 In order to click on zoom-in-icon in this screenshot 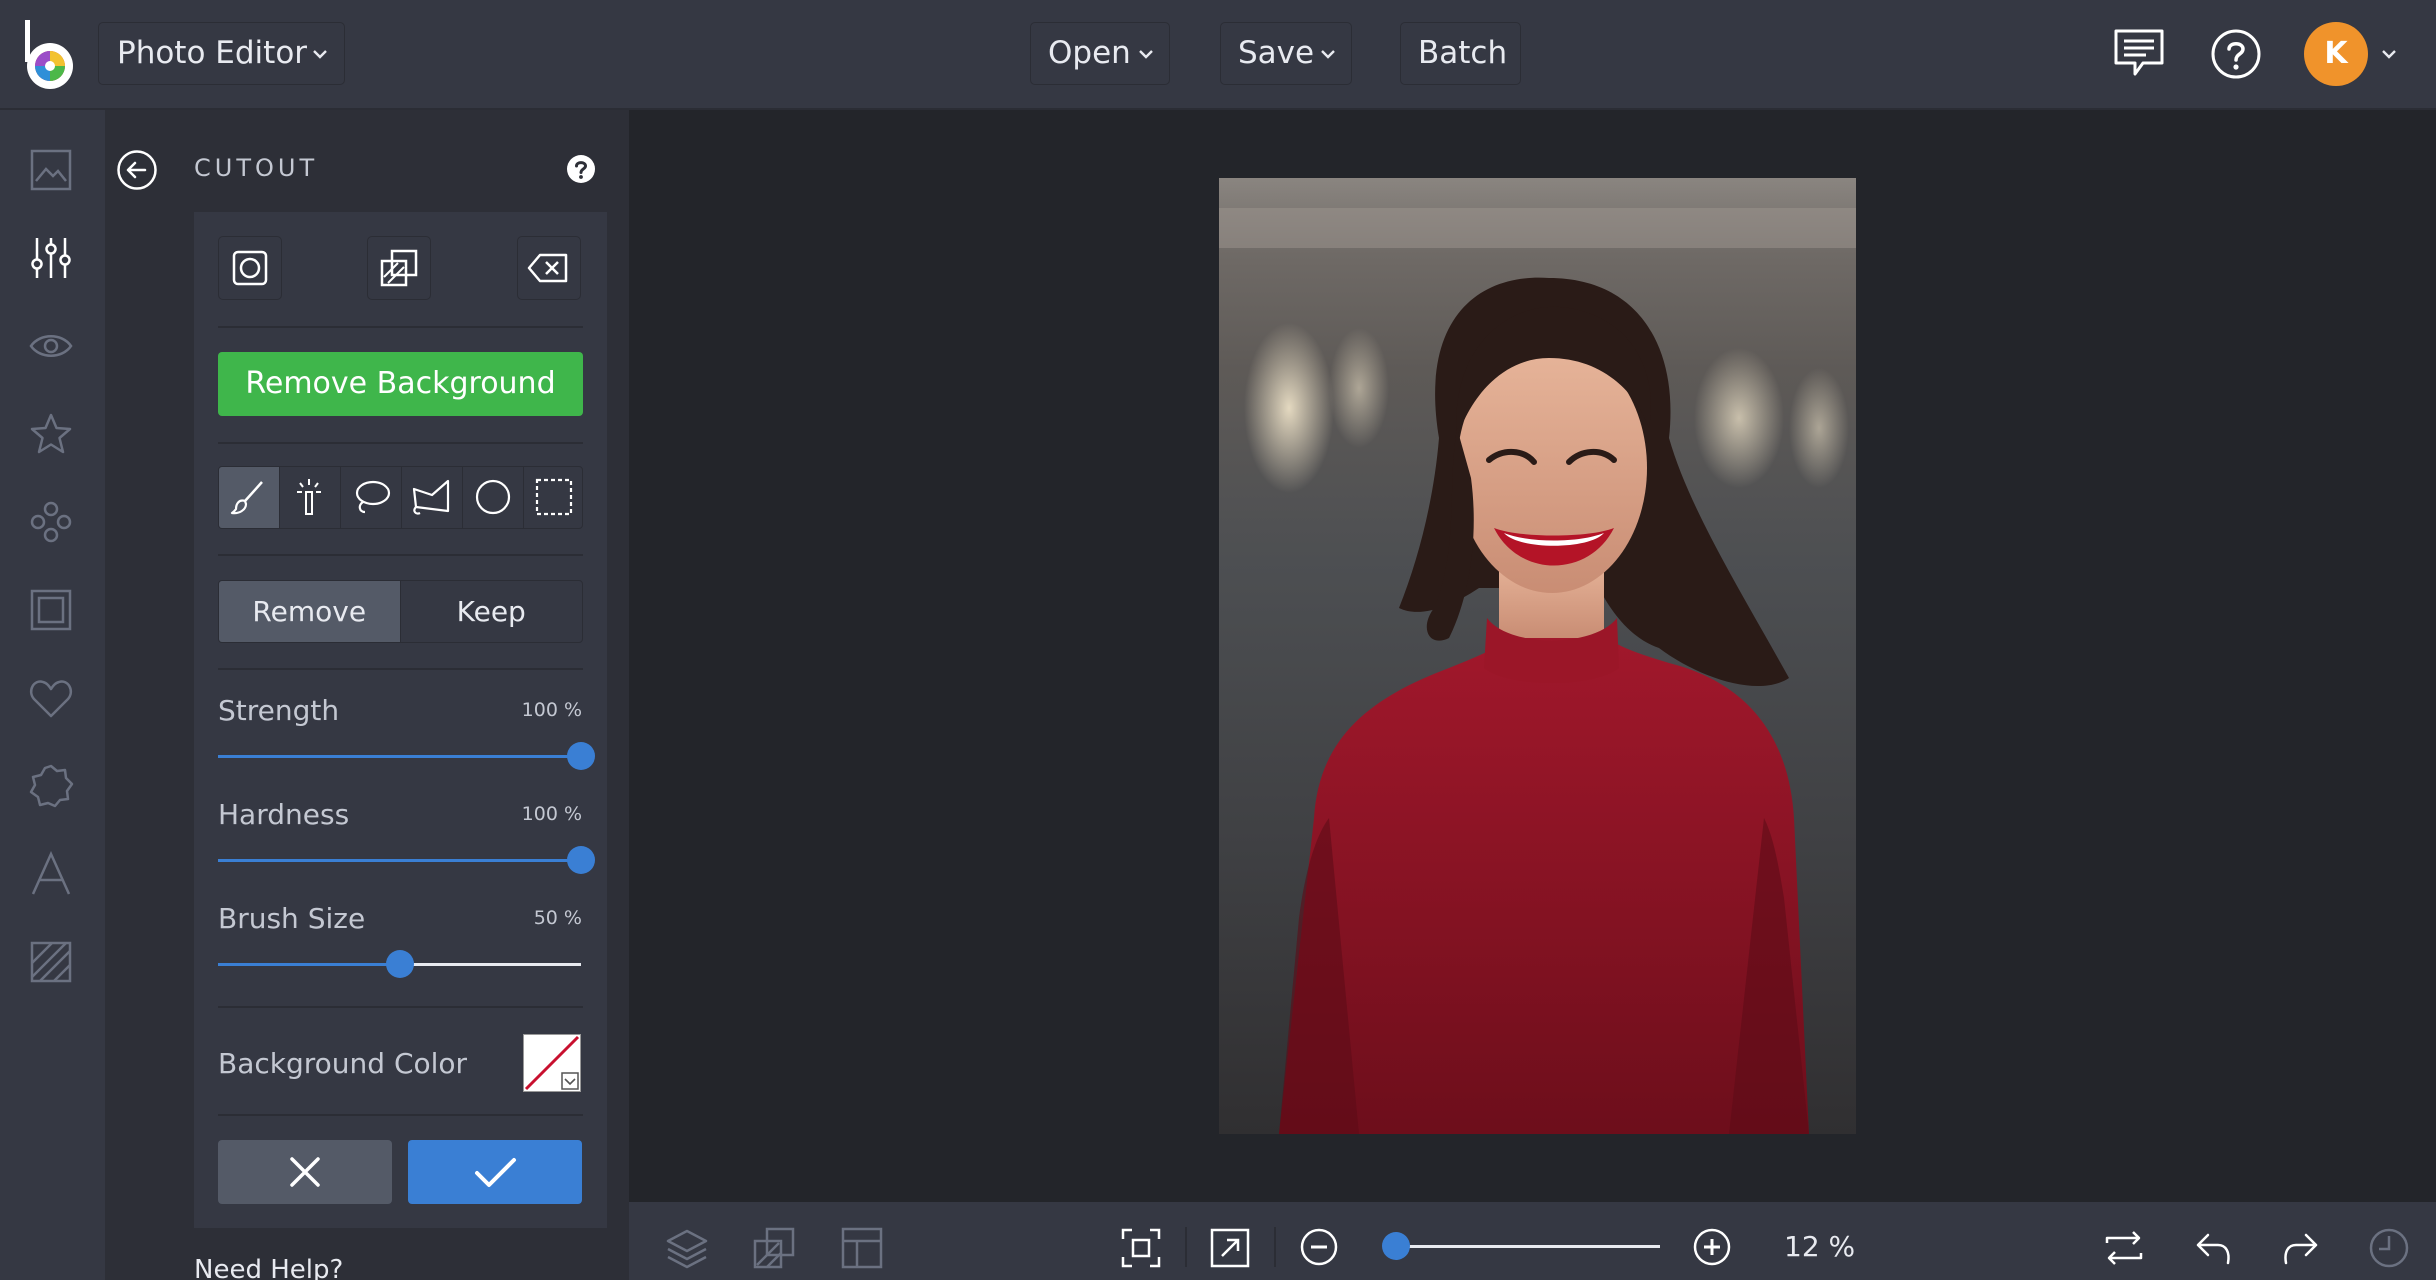, I will do `click(1712, 1247)`.